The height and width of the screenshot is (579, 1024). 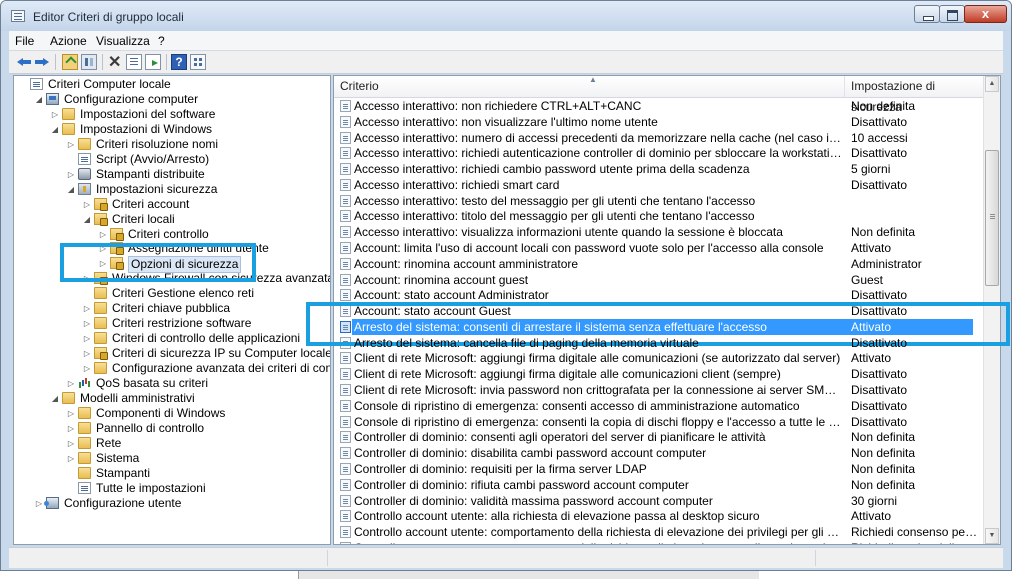 What do you see at coordinates (432, 311) in the screenshot?
I see `policy-name: Account: stato account Guest` at bounding box center [432, 311].